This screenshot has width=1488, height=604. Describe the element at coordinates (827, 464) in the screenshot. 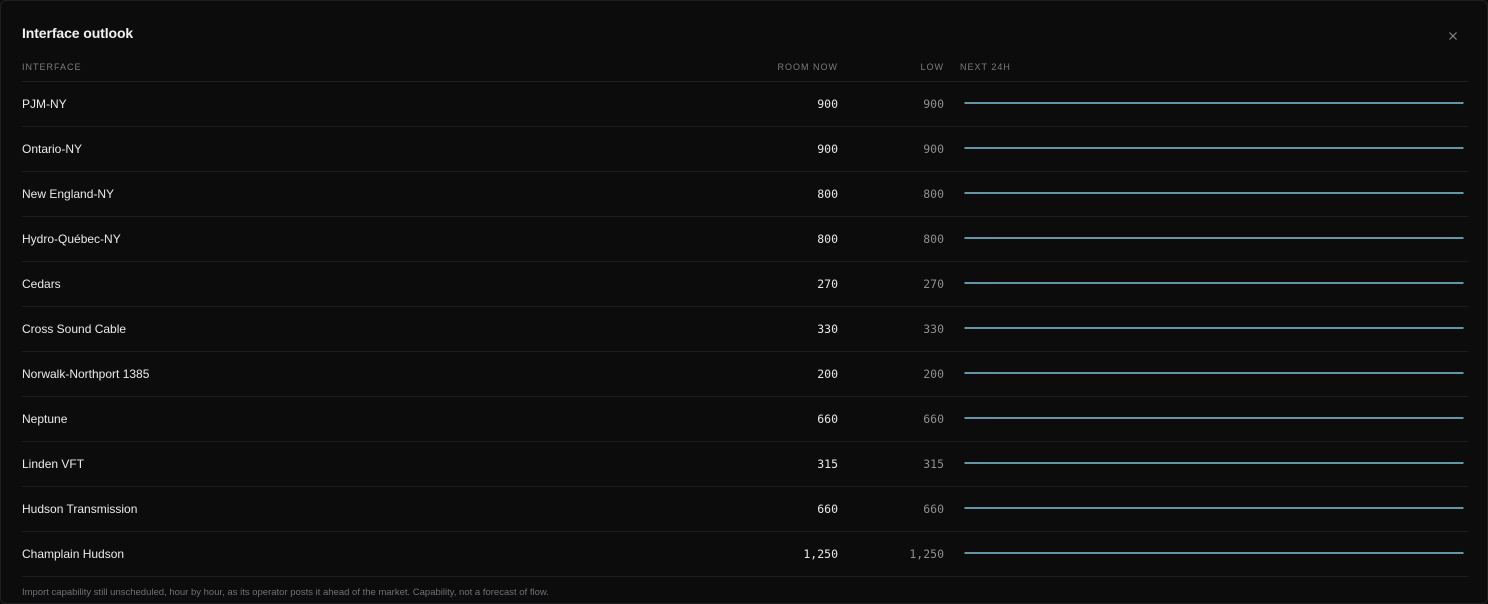

I see `room-now-value: 315` at that location.